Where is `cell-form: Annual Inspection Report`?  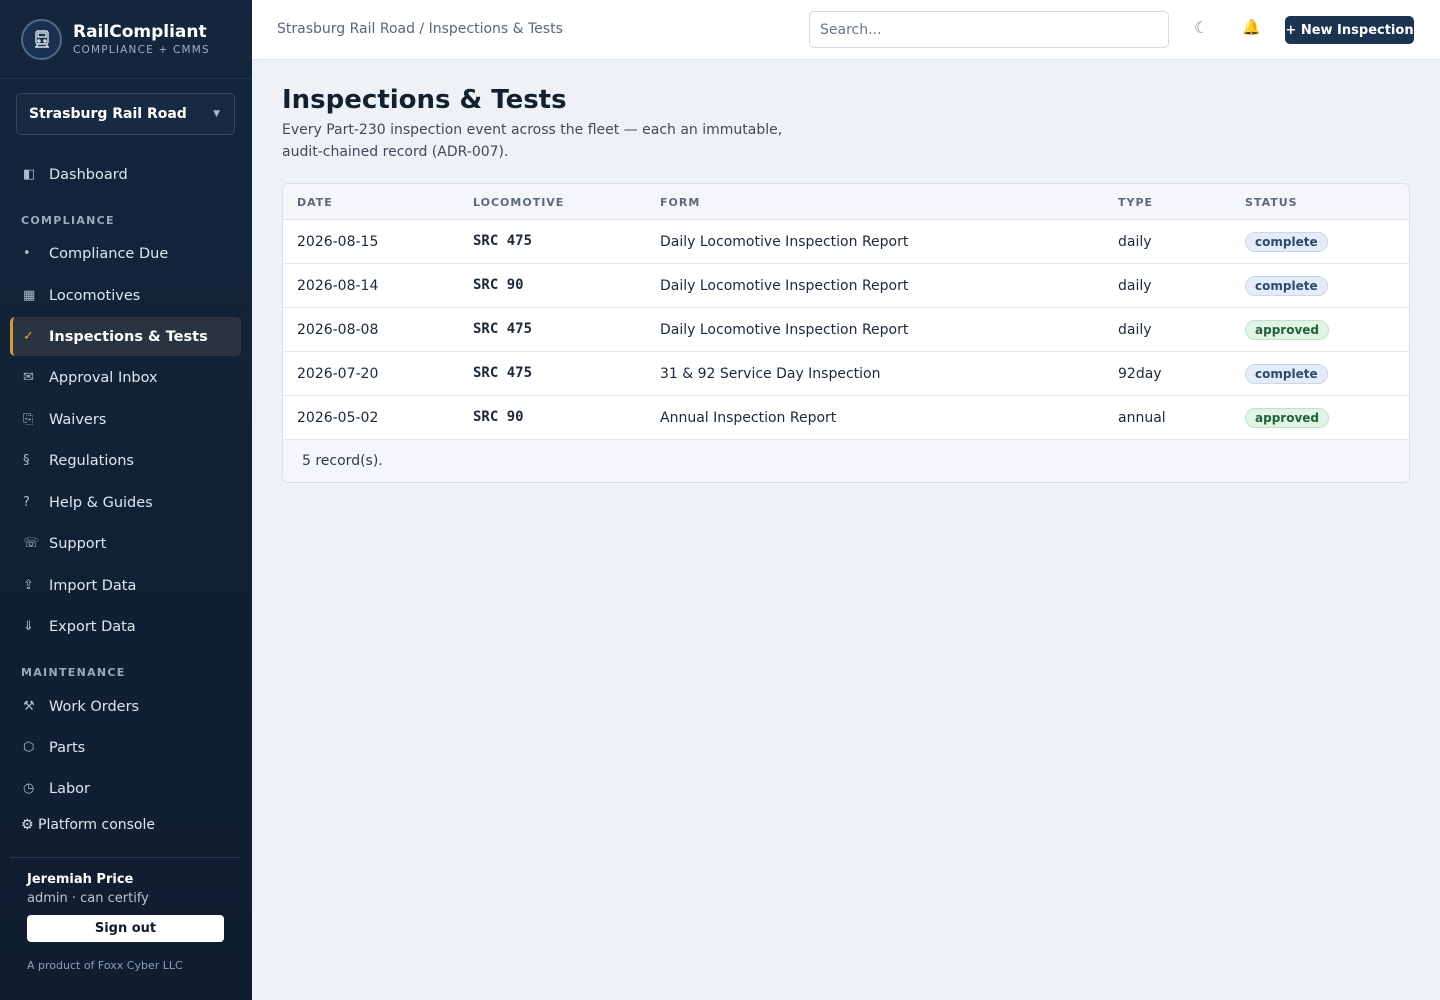 cell-form: Annual Inspection Report is located at coordinates (748, 418).